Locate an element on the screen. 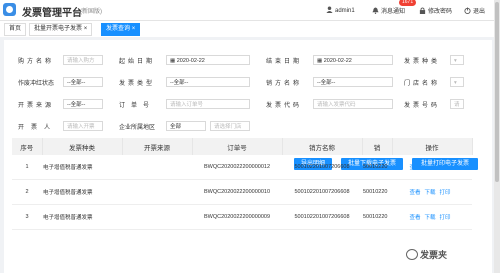  messages-label: 消息通知 is located at coordinates (393, 12).